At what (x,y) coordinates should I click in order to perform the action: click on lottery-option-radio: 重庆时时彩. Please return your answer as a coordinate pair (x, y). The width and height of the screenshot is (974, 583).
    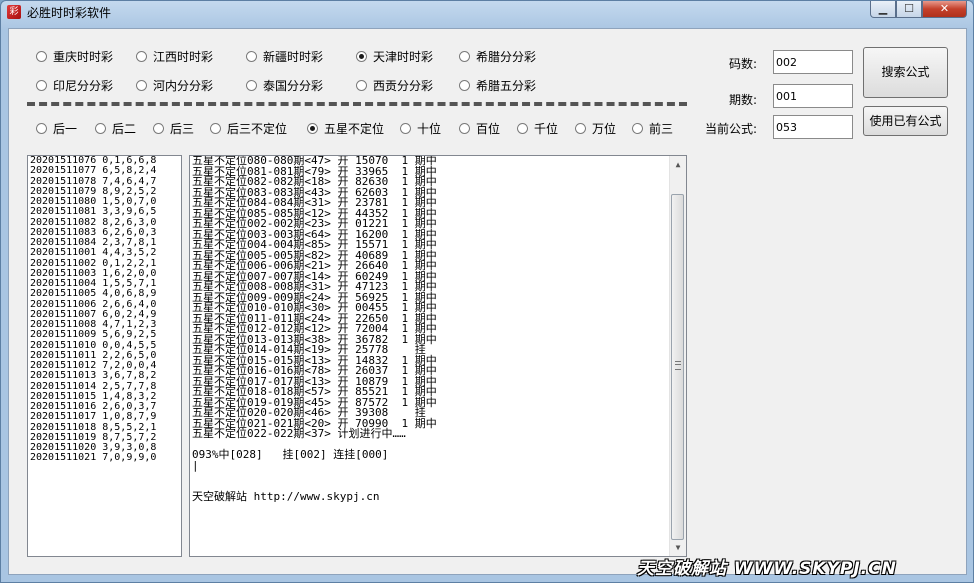
    Looking at the image, I should click on (74, 57).